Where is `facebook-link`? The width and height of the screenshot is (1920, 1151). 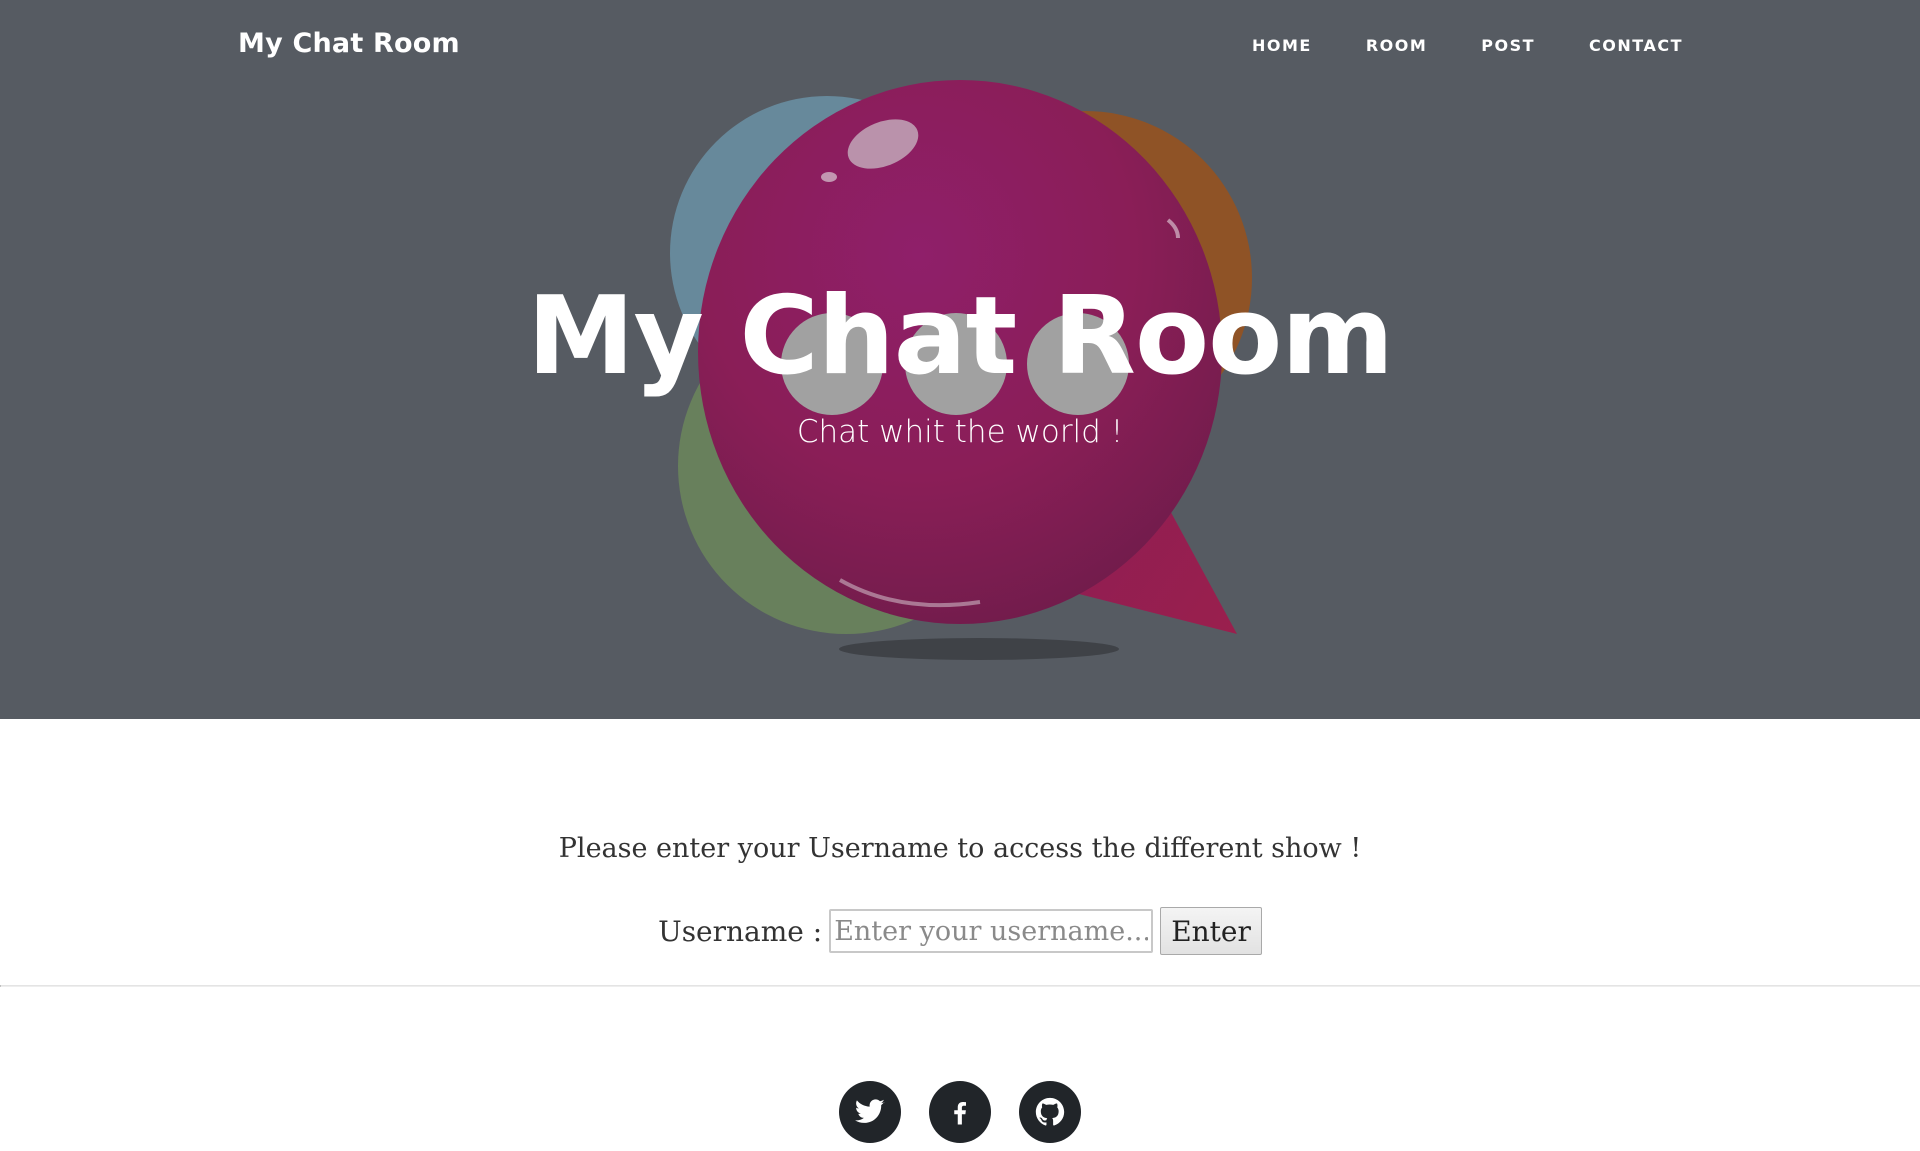 facebook-link is located at coordinates (960, 1112).